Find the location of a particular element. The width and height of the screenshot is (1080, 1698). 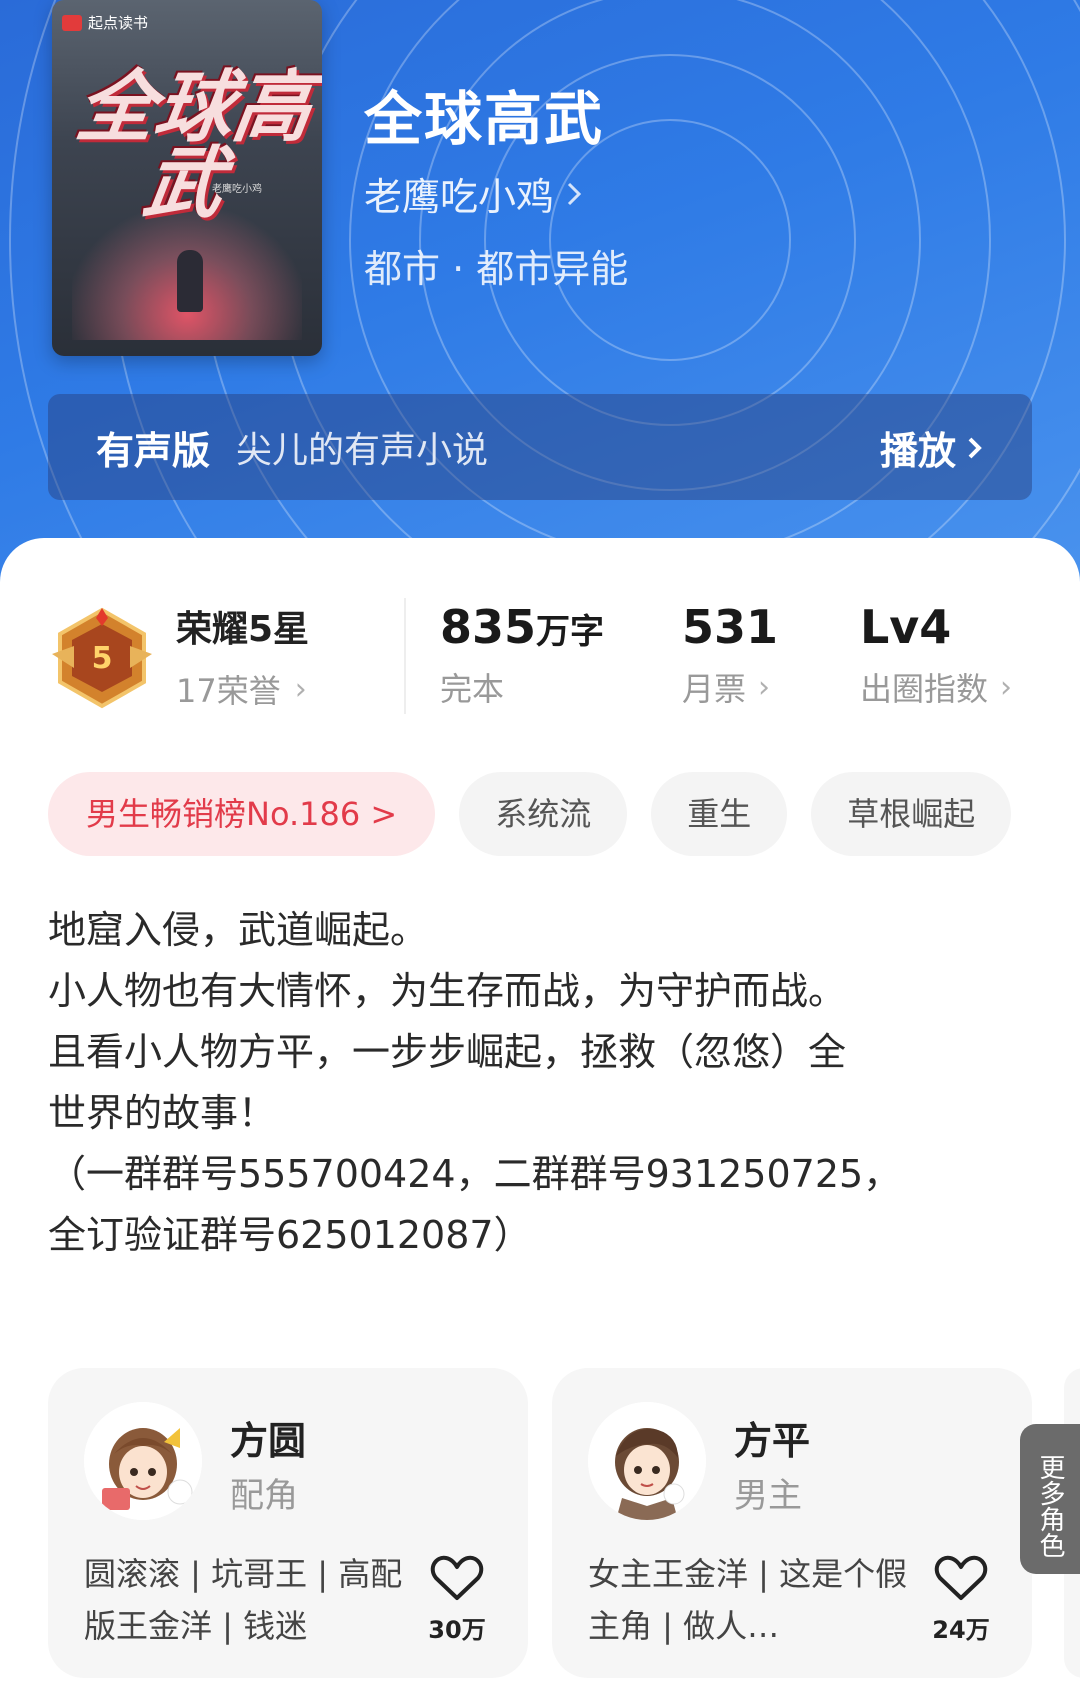

book-cover: 起点读书 全球高武 老鹰吃小鸡 is located at coordinates (187, 178).